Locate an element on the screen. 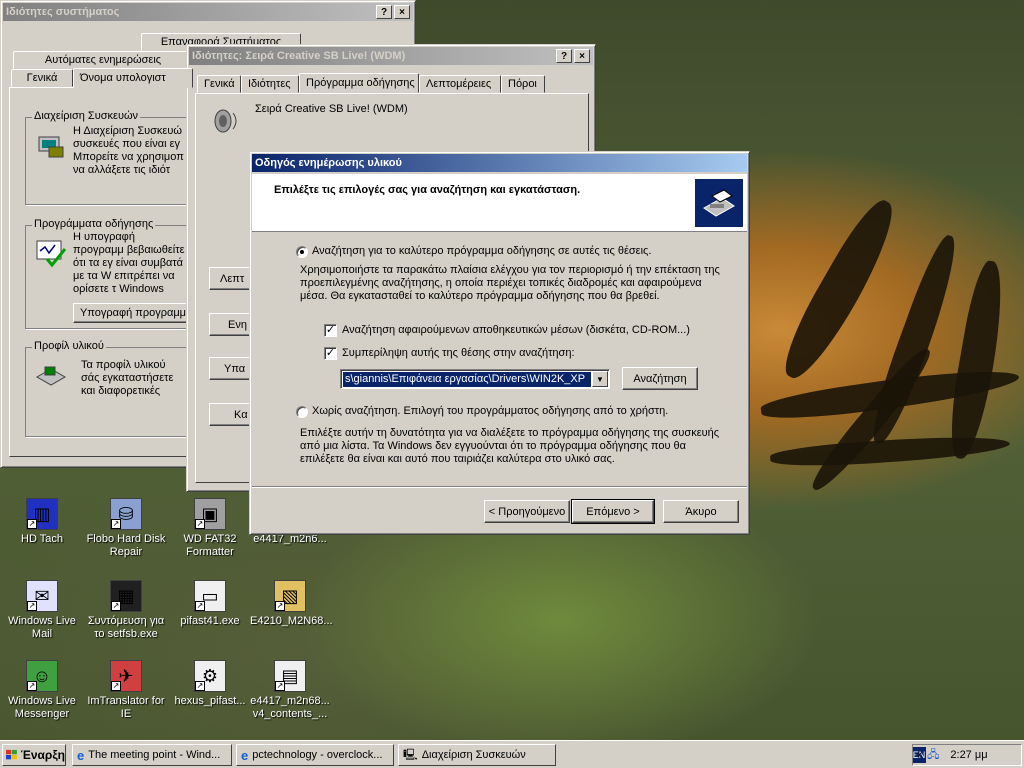 This screenshot has width=1024, height=768. device-name: Σειρά Creative SB Live! (WDM) is located at coordinates (331, 109).